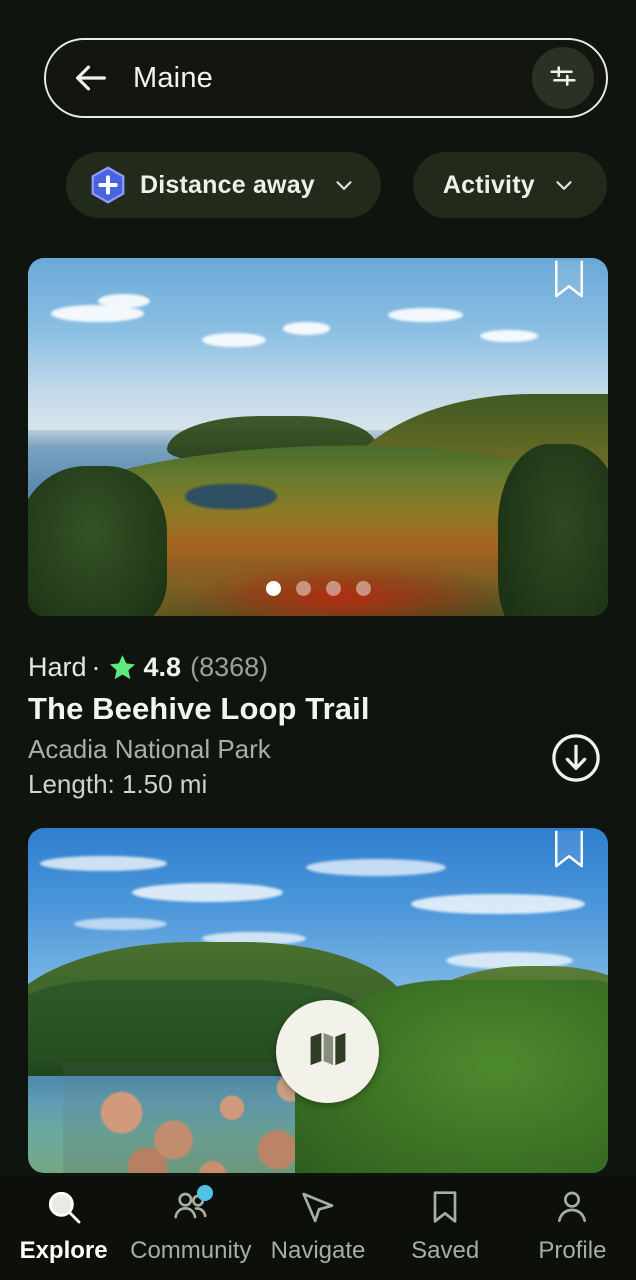  I want to click on filter-chip-activity: Activity, so click(509, 185).